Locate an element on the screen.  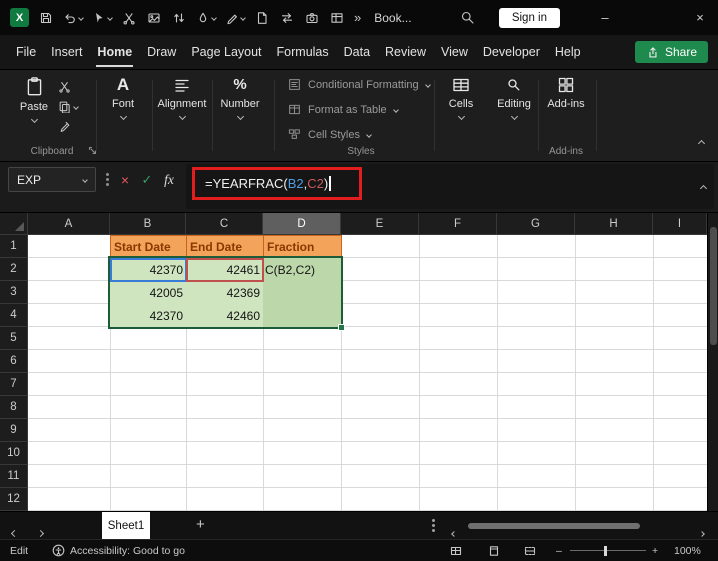
tab-developer: Developer is located at coordinates (511, 52).